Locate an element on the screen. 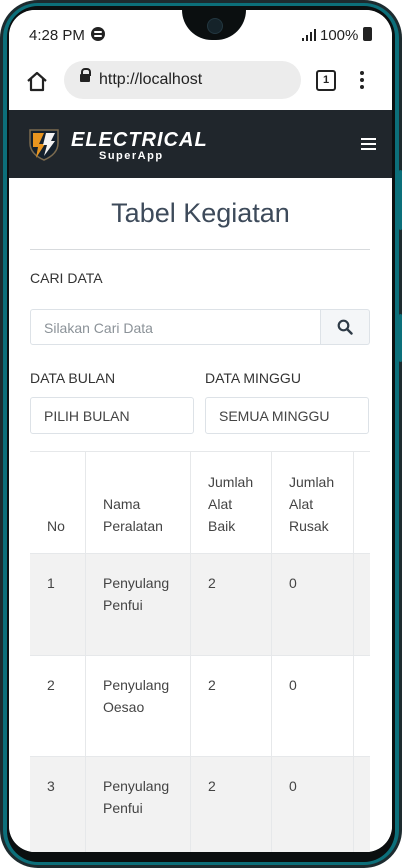 This screenshot has width=402, height=868. page-title: Tabel Kegiatan is located at coordinates (200, 213).